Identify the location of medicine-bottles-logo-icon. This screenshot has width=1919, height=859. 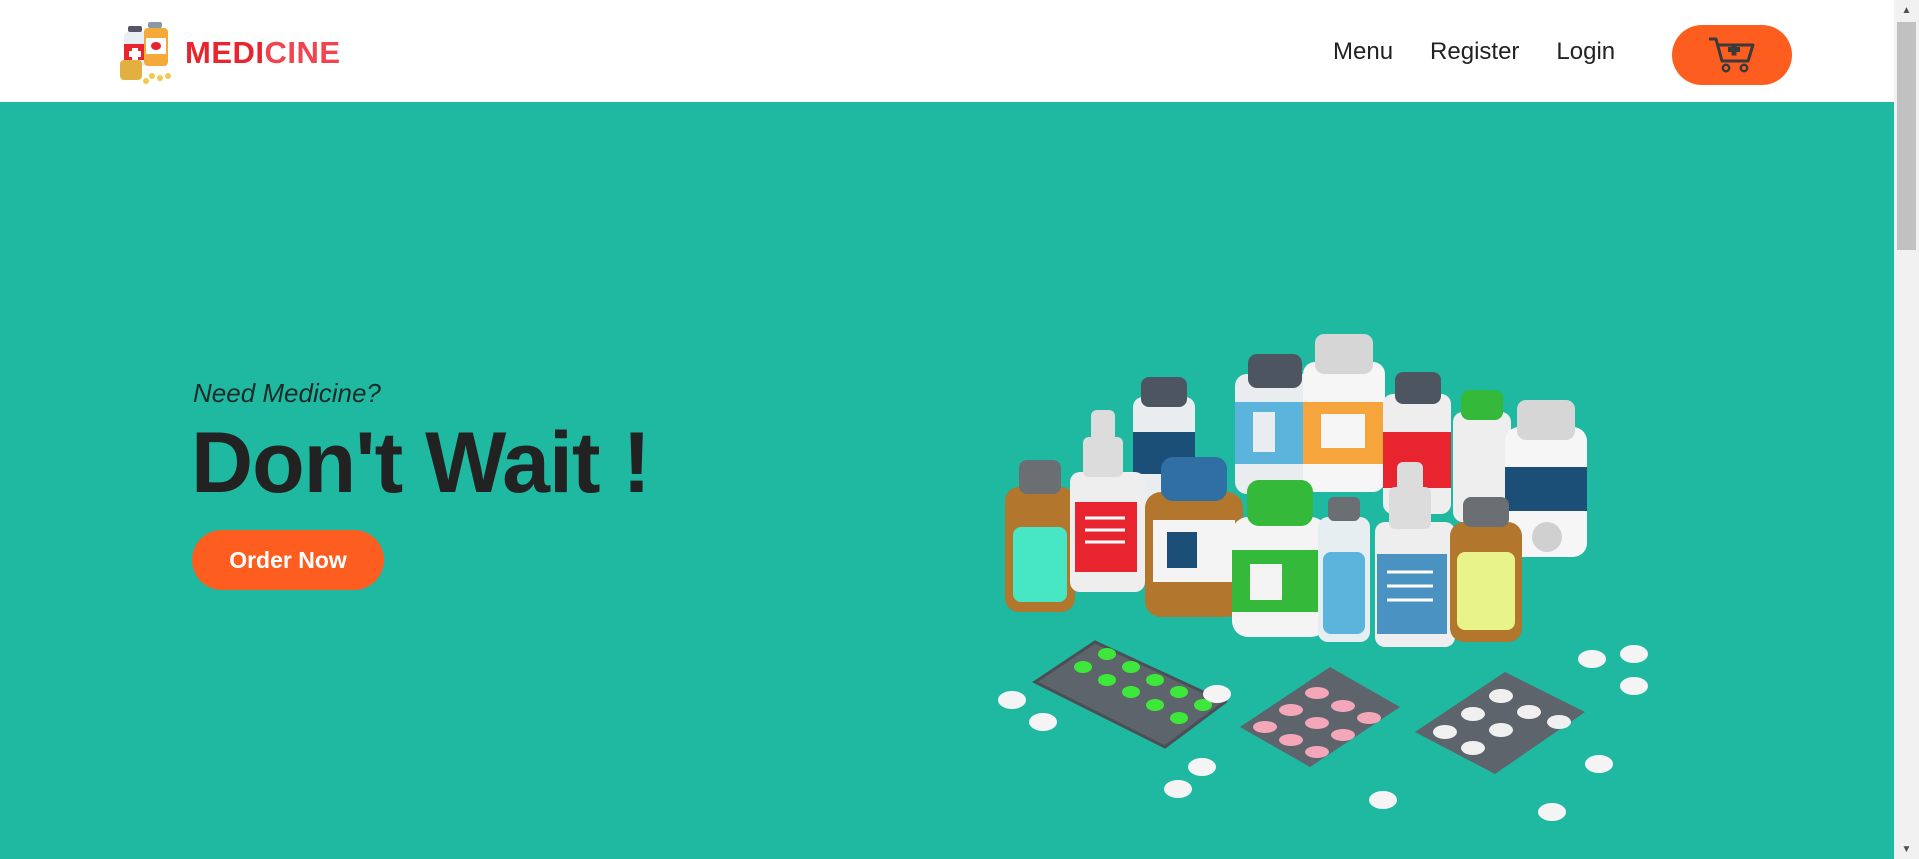
(145, 53).